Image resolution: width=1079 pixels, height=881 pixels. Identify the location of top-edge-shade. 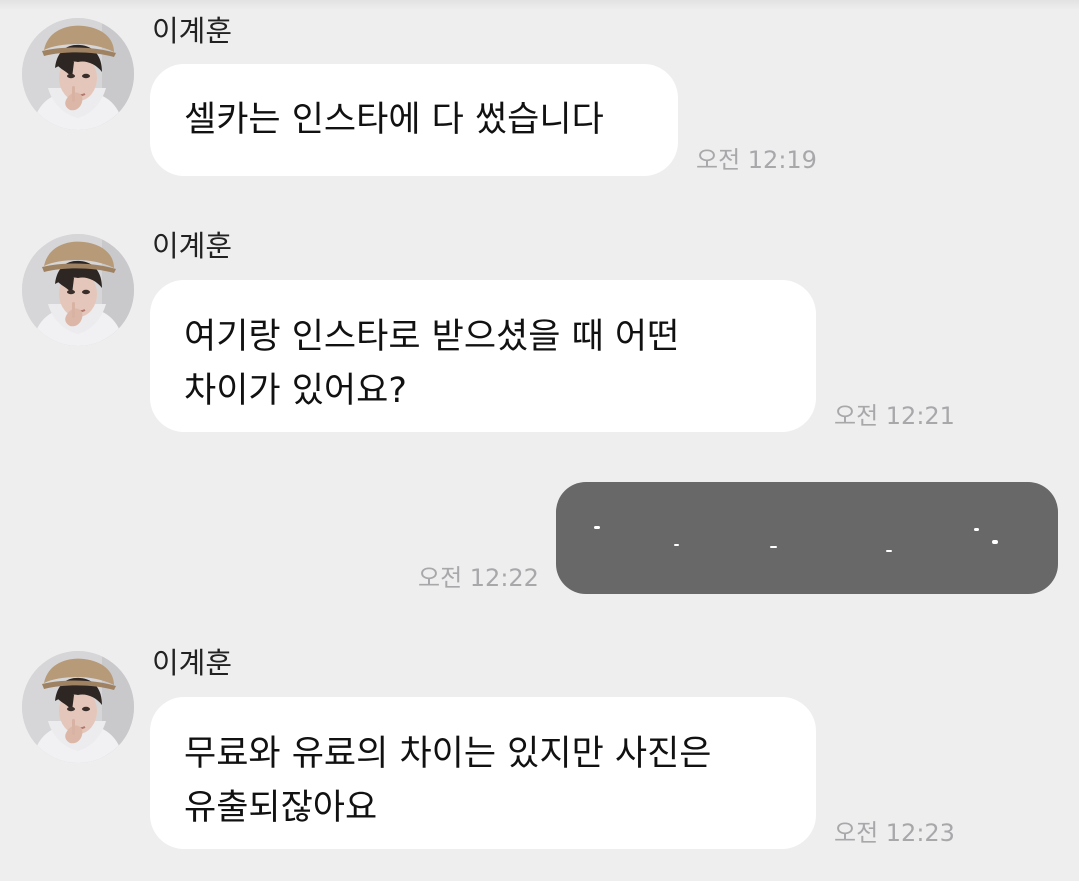
(539, 5).